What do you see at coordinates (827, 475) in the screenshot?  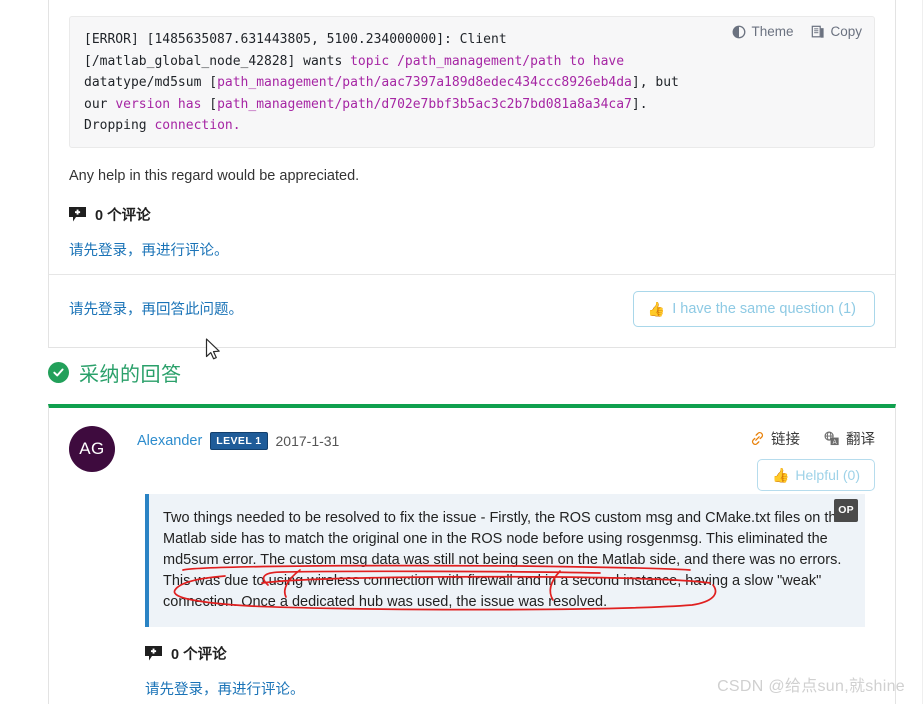 I see `helpful-label: Helpful (0)` at bounding box center [827, 475].